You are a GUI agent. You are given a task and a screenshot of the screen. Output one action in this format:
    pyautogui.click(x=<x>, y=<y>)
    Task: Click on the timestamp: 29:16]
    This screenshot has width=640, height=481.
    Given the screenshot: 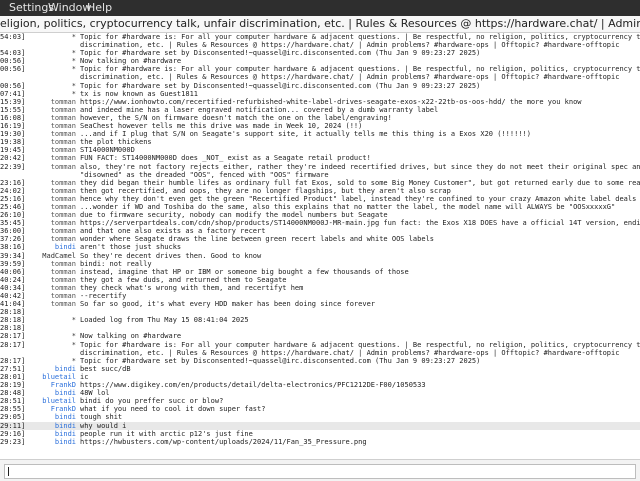 What is the action you would take?
    pyautogui.click(x=13, y=433)
    